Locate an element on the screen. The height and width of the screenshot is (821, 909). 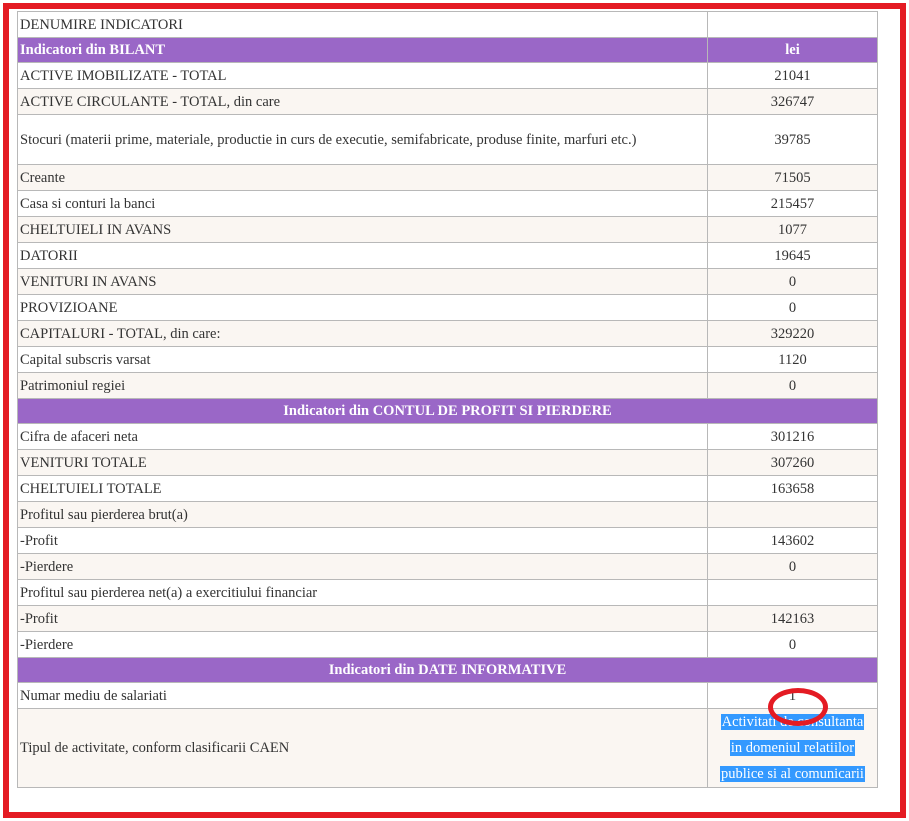
row-value: 71505 is located at coordinates (792, 177).